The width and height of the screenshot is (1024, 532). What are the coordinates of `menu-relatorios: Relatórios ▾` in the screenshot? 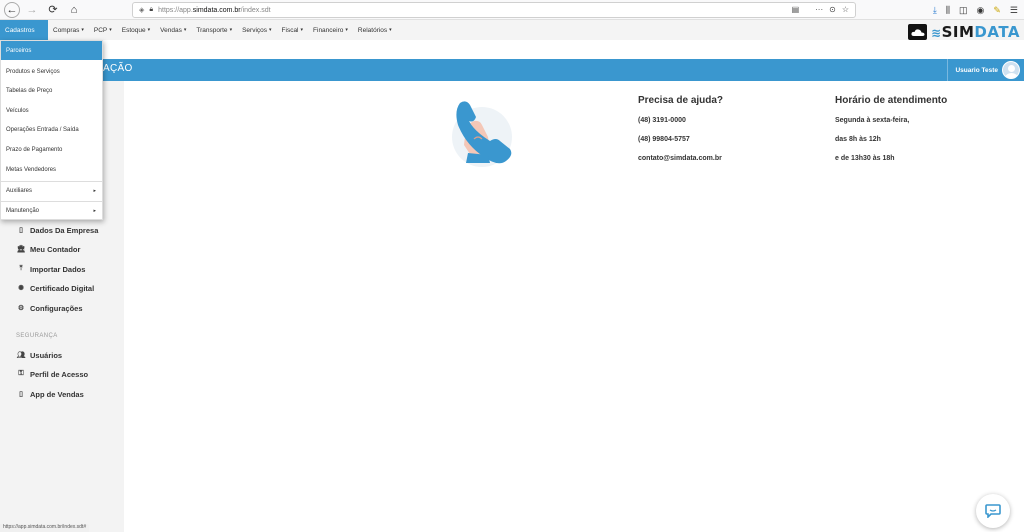 It's located at (375, 30).